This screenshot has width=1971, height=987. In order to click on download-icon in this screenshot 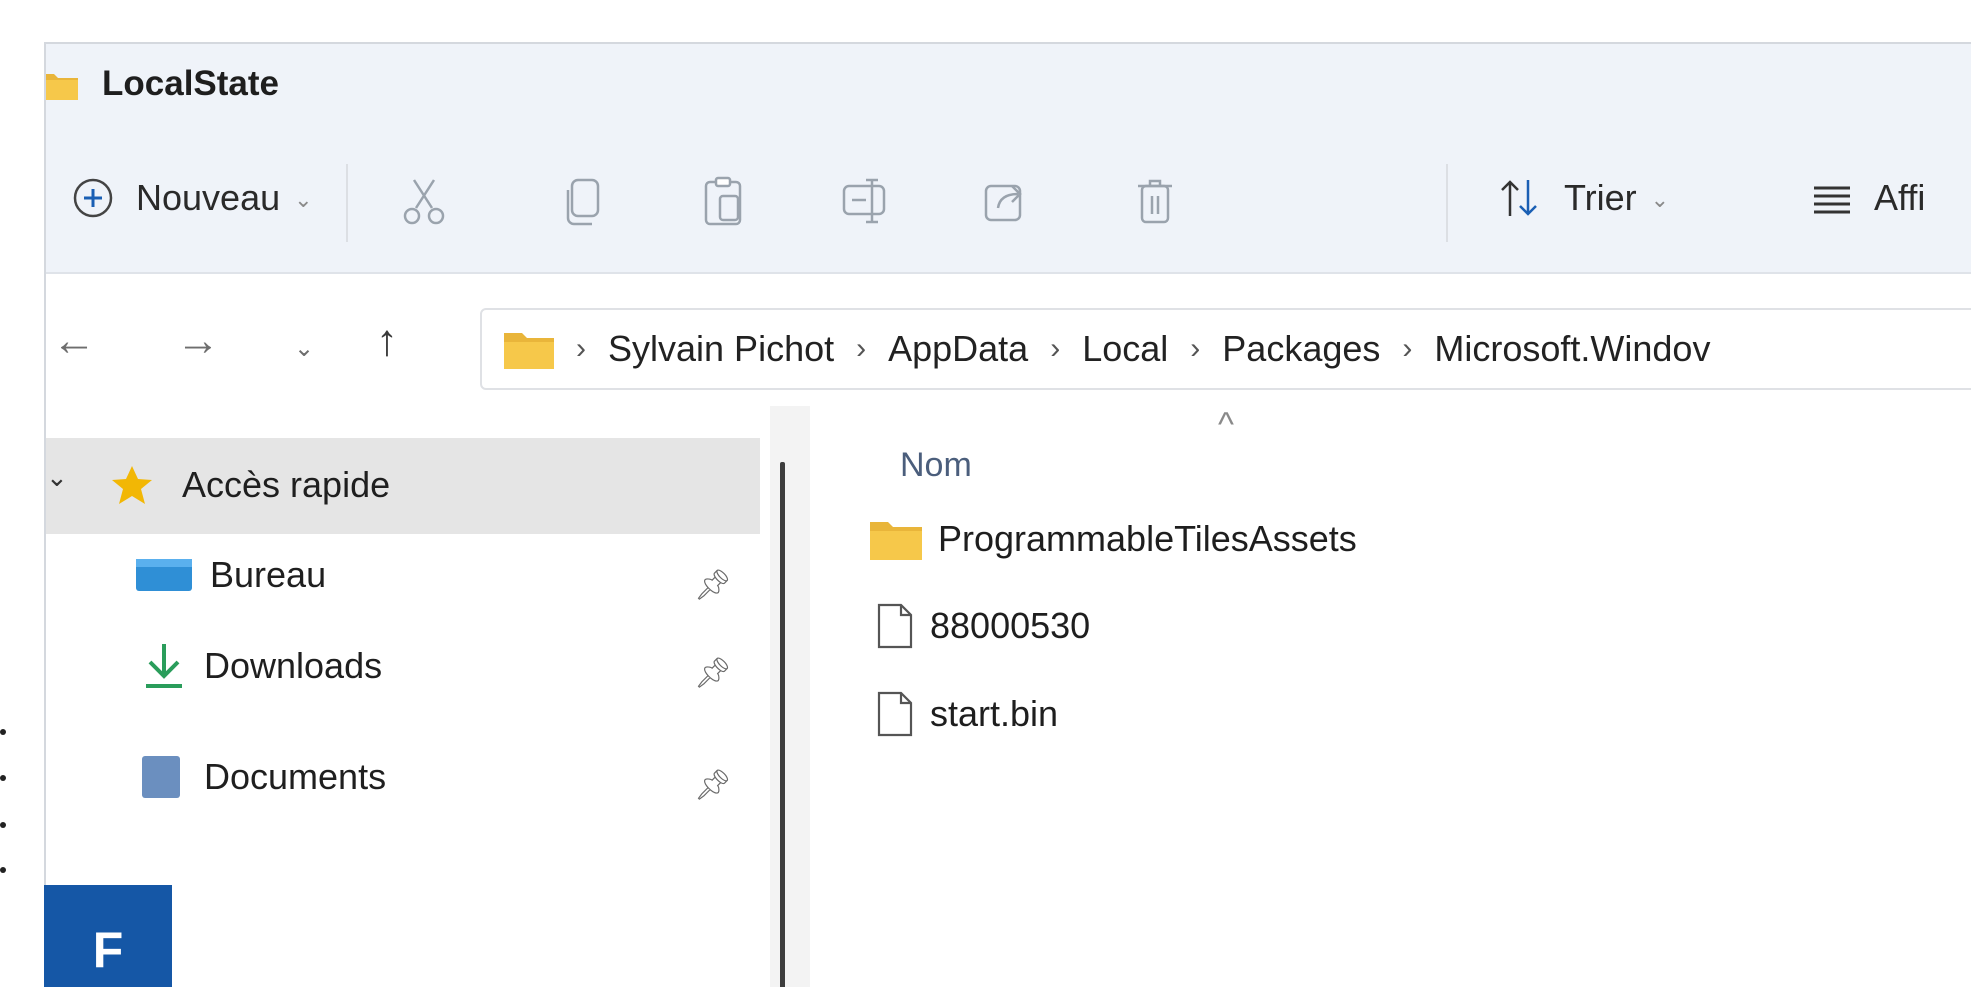, I will do `click(164, 666)`.